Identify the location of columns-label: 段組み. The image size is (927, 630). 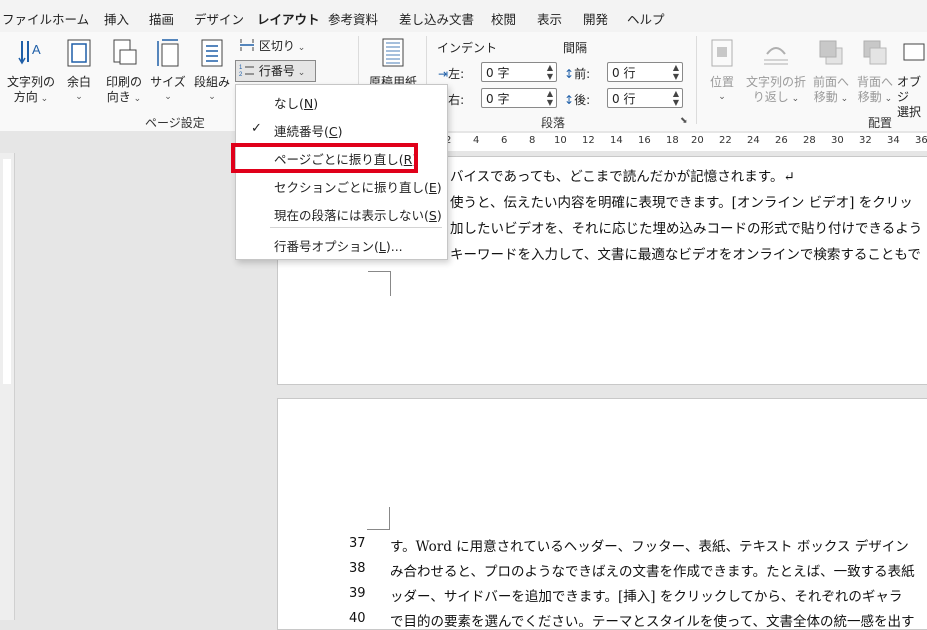
(211, 82).